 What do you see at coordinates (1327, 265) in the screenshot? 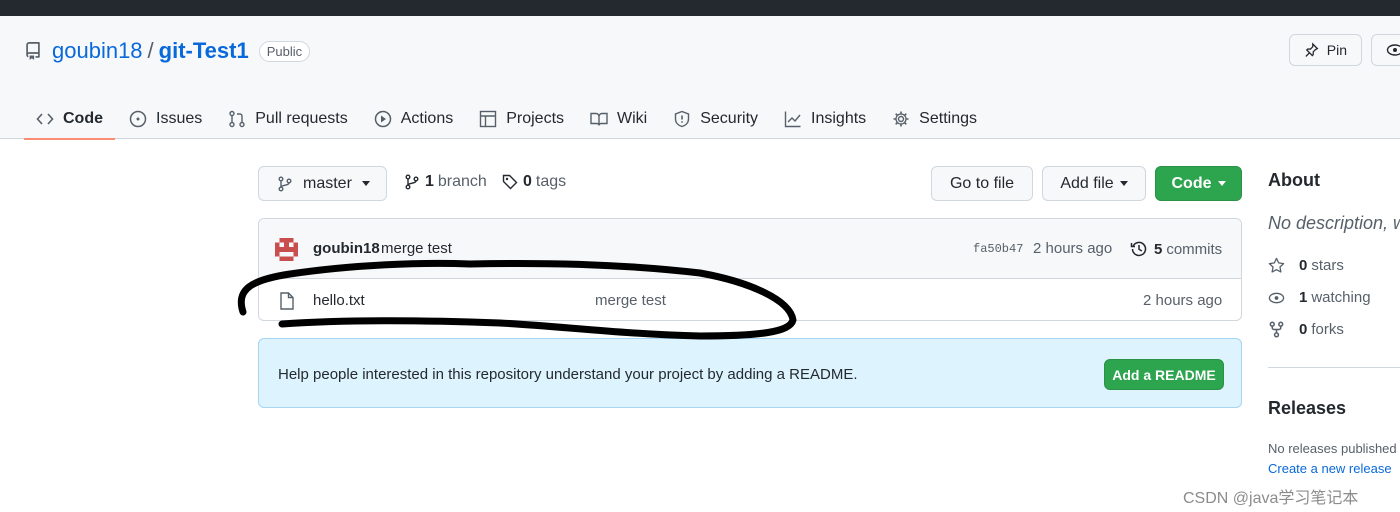
I see `stars-label: stars` at bounding box center [1327, 265].